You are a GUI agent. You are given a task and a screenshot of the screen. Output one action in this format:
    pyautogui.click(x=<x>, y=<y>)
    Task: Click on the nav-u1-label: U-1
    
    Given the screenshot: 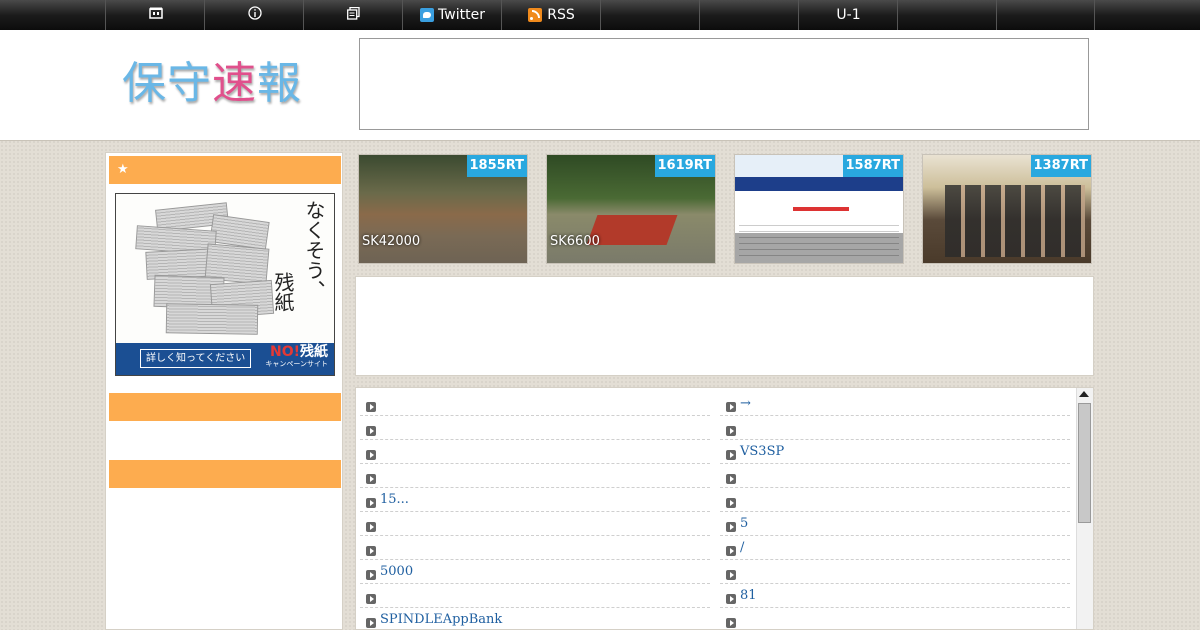 What is the action you would take?
    pyautogui.click(x=848, y=15)
    